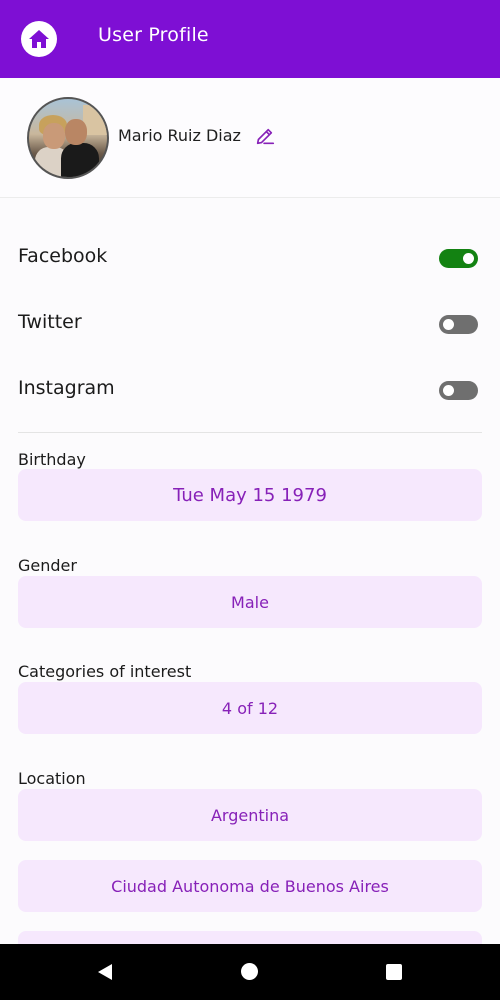 The image size is (500, 1000). Describe the element at coordinates (250, 258) in the screenshot. I see `social-row-facebook: Facebook` at that location.